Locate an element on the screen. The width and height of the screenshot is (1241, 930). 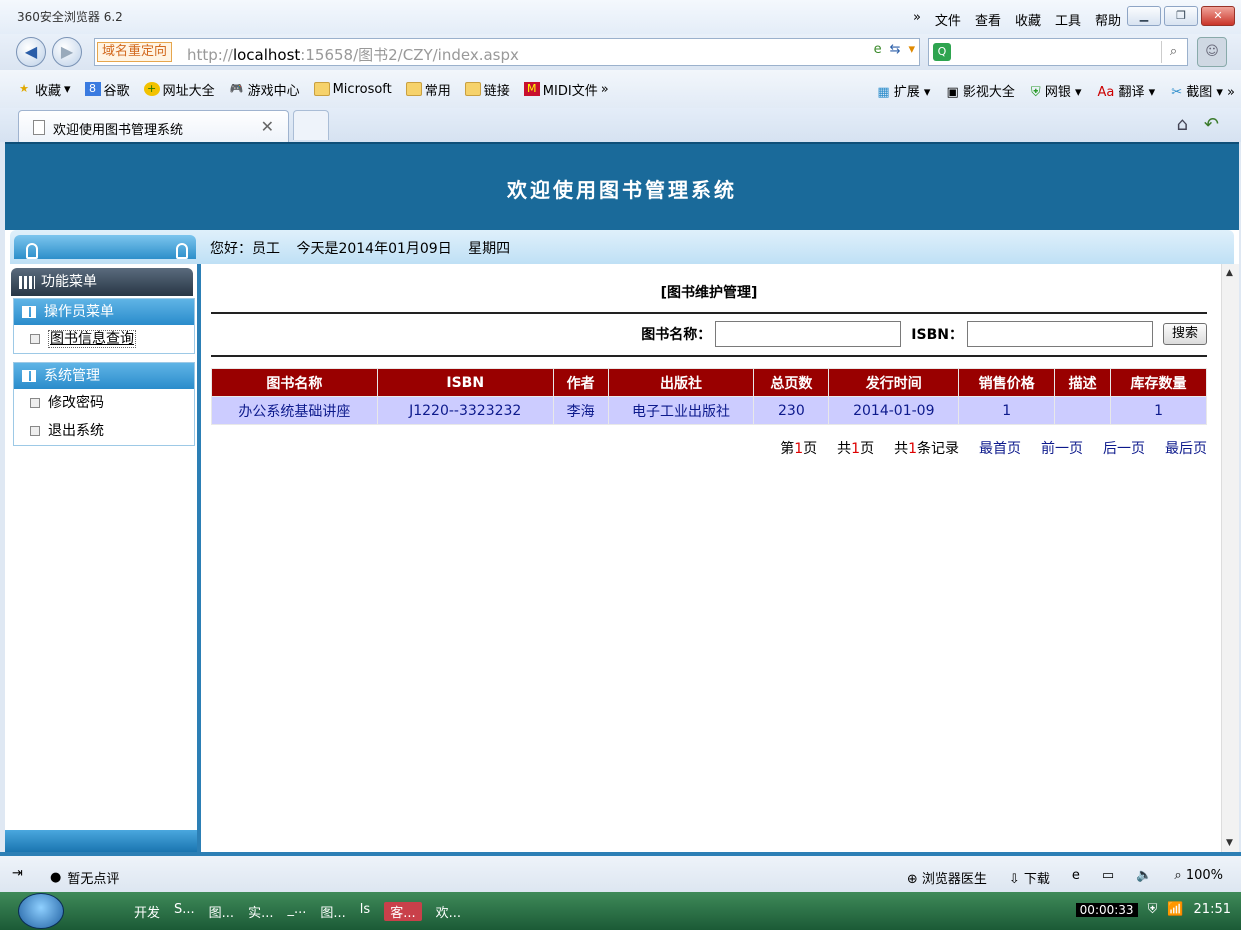
table-header-row: 图书名称 ISBN 作者 出版社 总页数 发行时间 销售价格 描述 库存数量 is located at coordinates (709, 382).